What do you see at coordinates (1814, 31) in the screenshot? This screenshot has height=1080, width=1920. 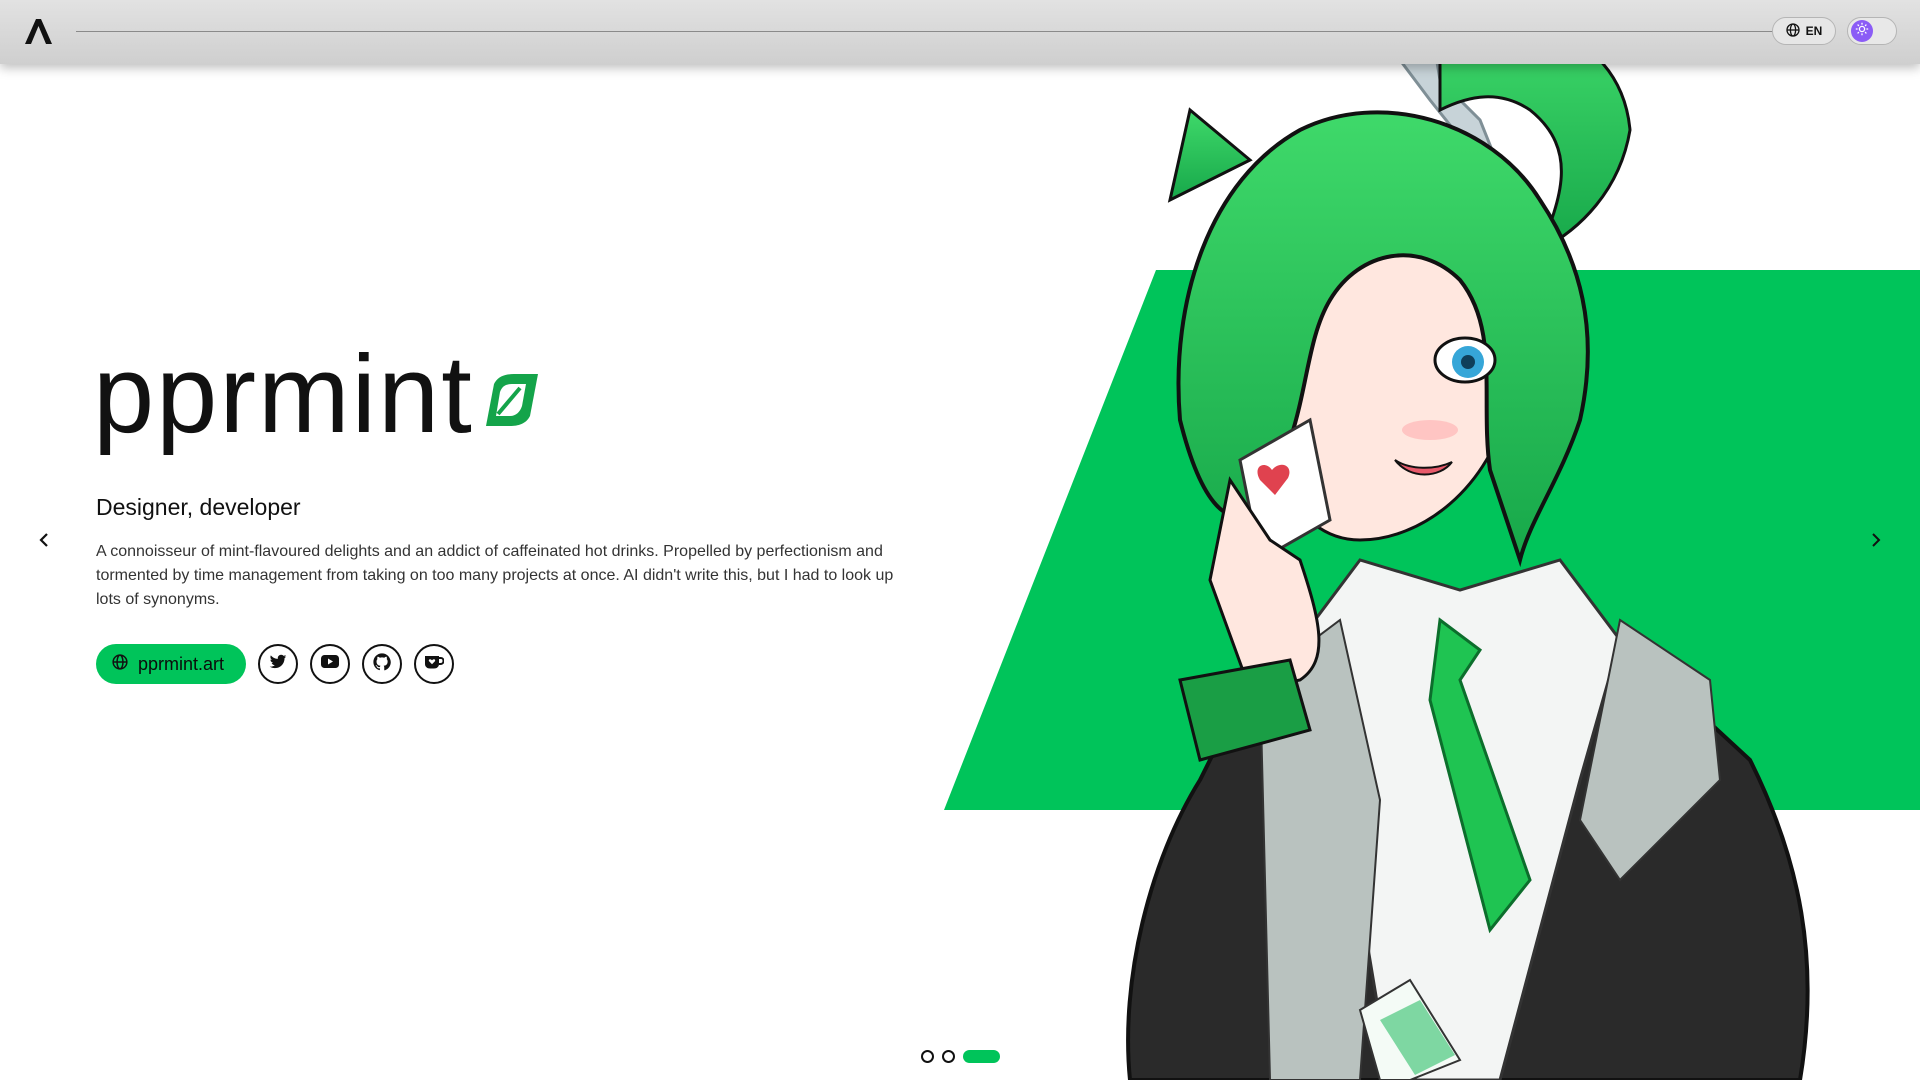 I see `language-label: EN` at bounding box center [1814, 31].